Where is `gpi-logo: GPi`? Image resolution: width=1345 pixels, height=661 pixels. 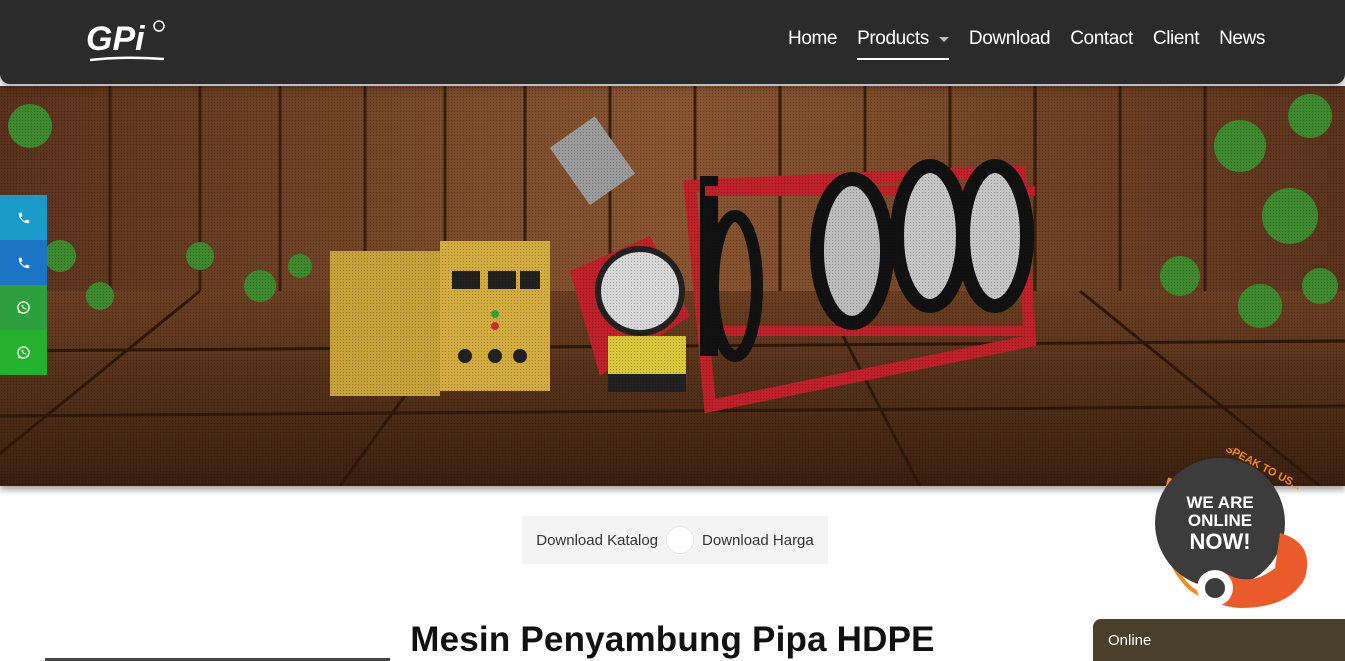
gpi-logo: GPi is located at coordinates (126, 41).